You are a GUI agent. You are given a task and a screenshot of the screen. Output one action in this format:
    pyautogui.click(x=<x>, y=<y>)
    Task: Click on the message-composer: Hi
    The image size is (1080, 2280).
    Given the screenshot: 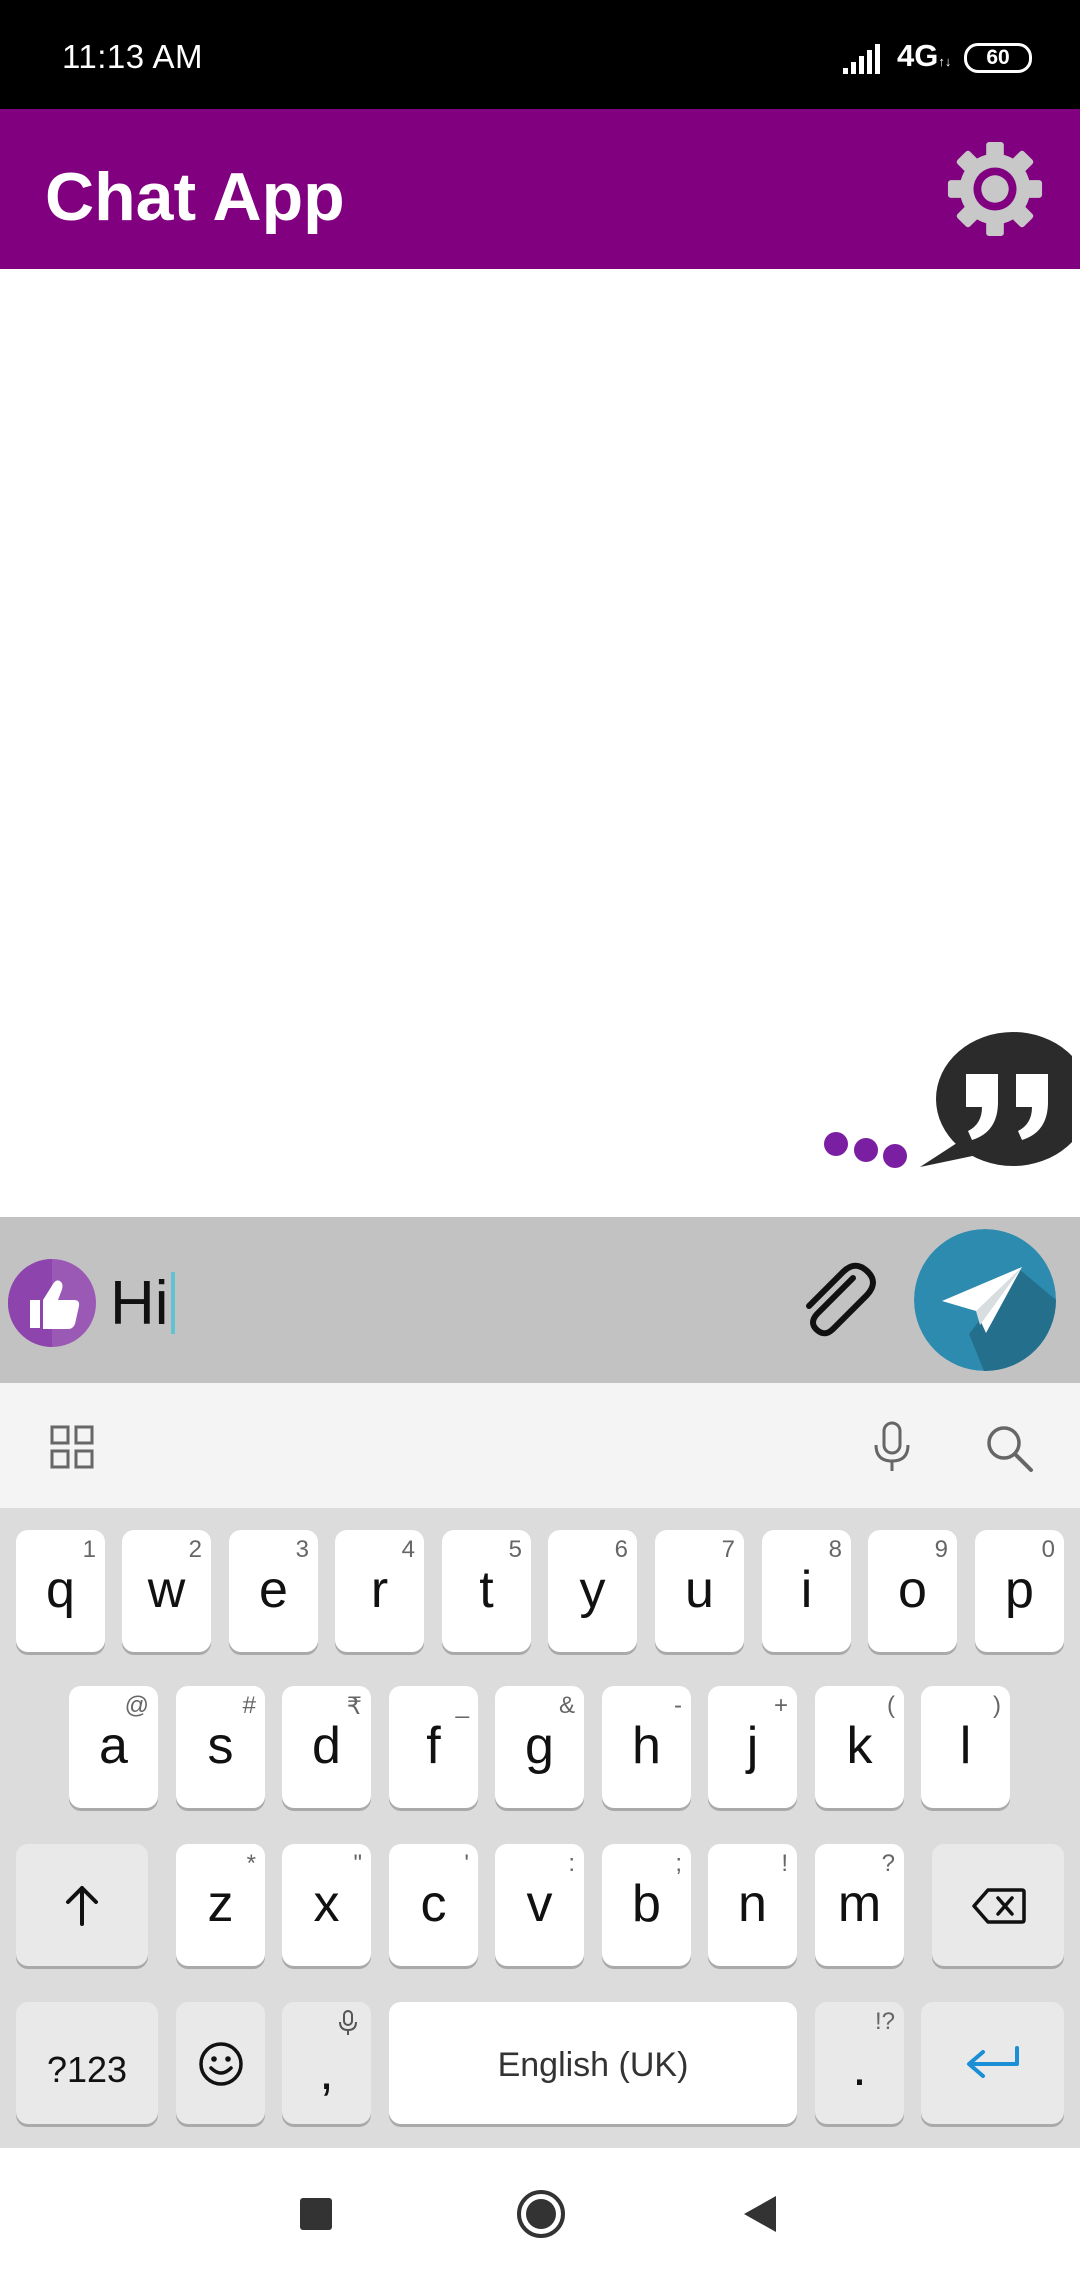 What is the action you would take?
    pyautogui.click(x=540, y=1300)
    